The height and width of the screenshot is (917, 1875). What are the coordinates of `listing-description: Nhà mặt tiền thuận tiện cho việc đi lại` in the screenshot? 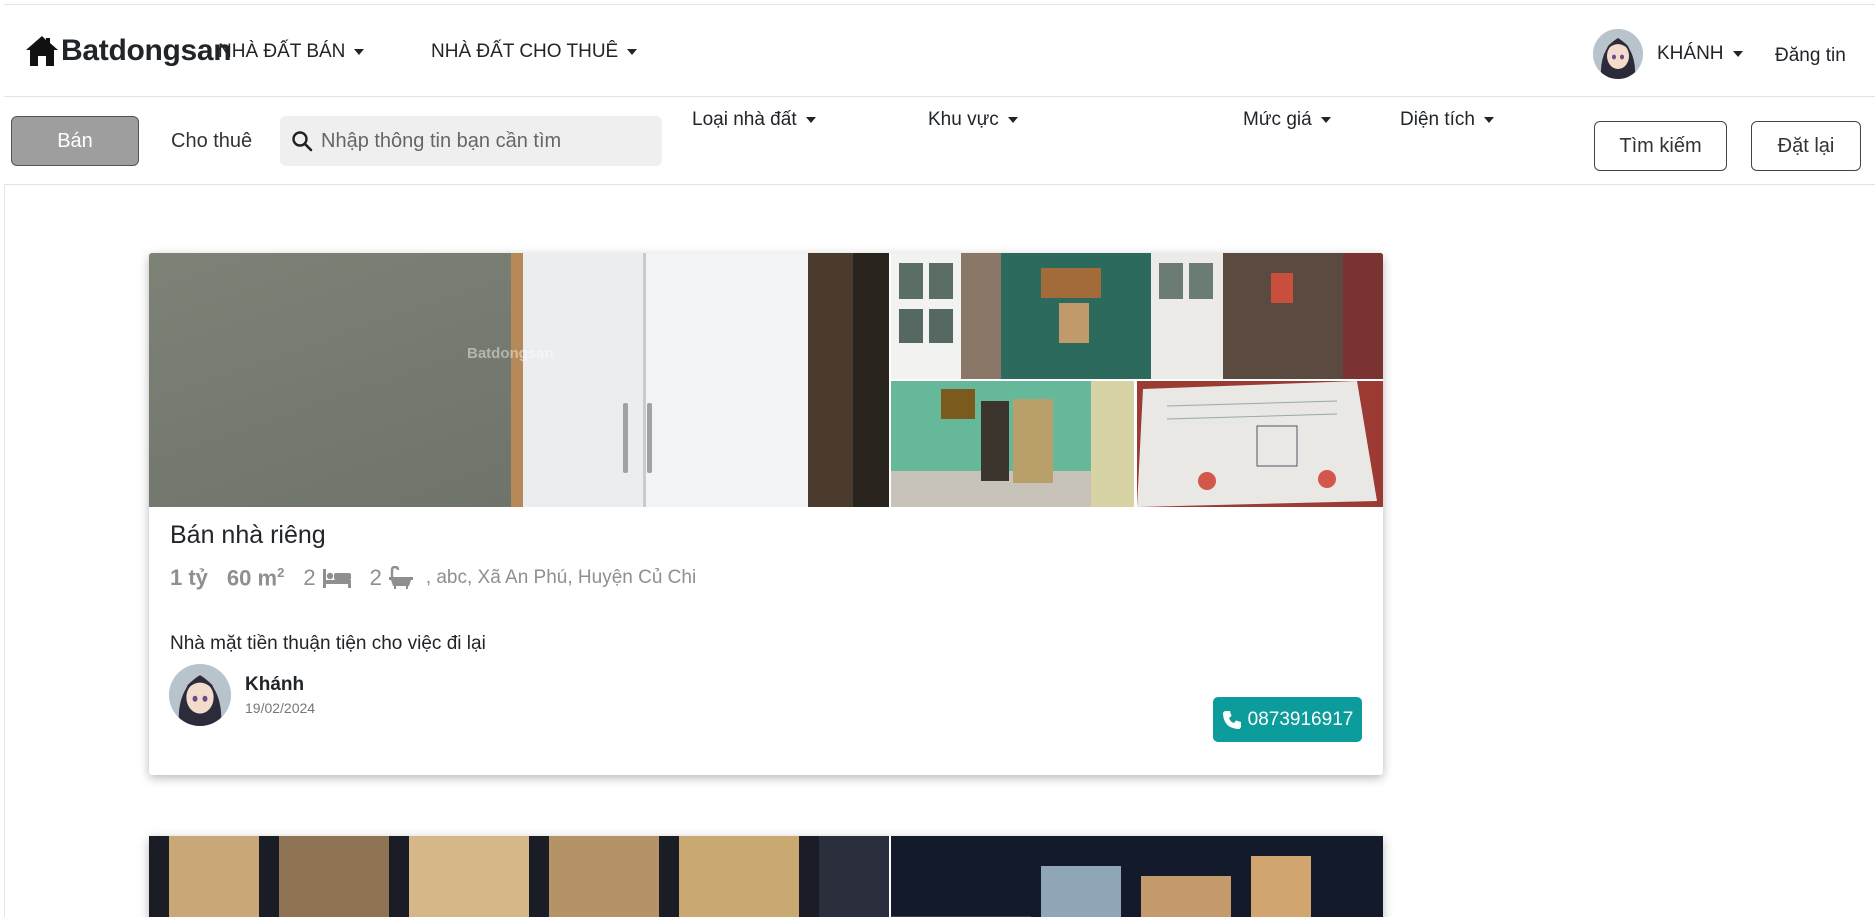 It's located at (328, 643).